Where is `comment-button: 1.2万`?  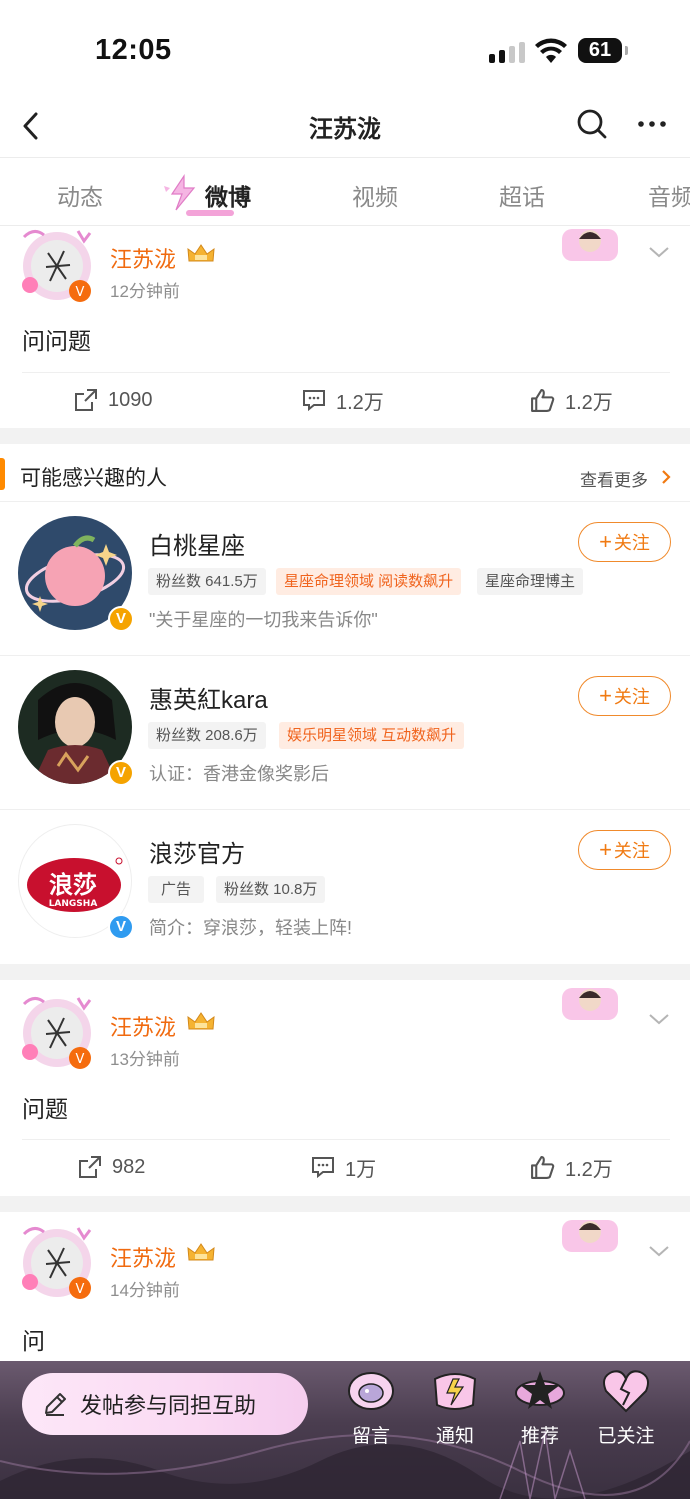 comment-button: 1.2万 is located at coordinates (343, 400).